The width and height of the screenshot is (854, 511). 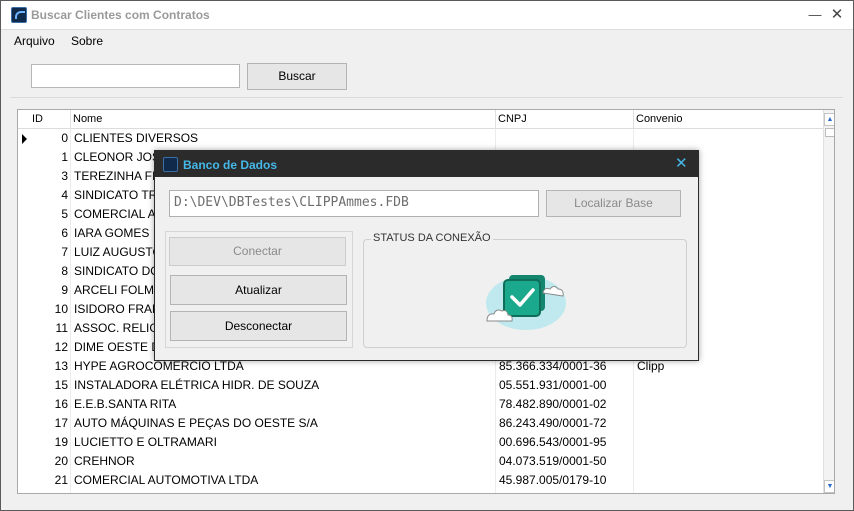 What do you see at coordinates (64, 195) in the screenshot?
I see `cell-id: 4` at bounding box center [64, 195].